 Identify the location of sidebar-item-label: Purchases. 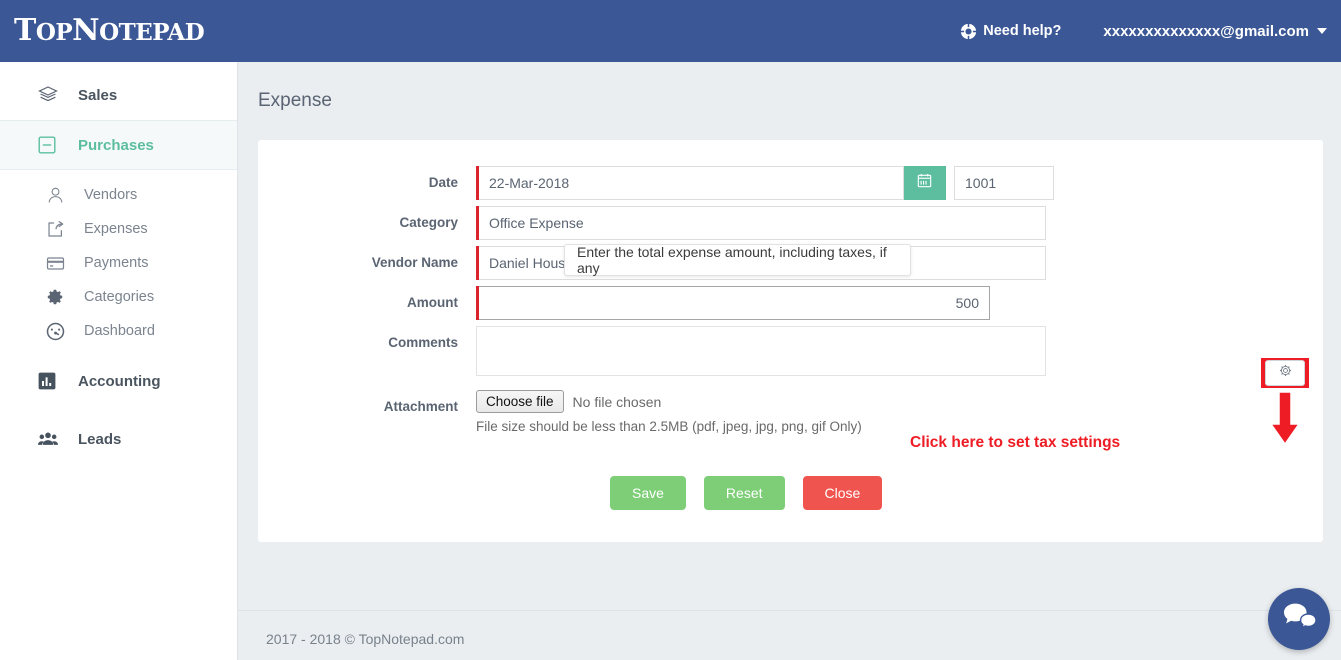
(116, 145).